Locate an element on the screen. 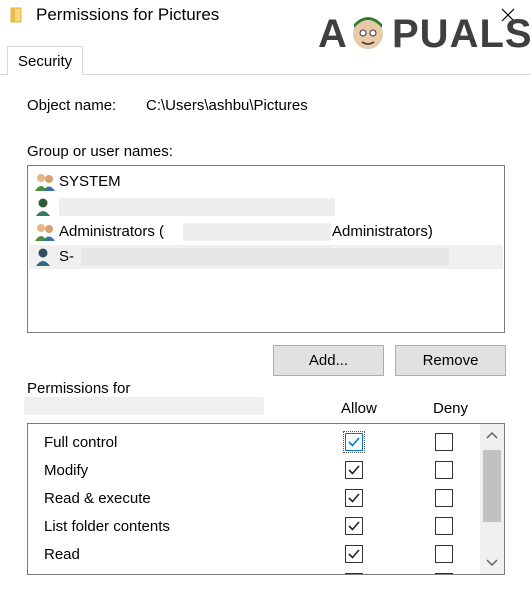 The height and width of the screenshot is (599, 531). object-name-label: Object name: is located at coordinates (72, 105).